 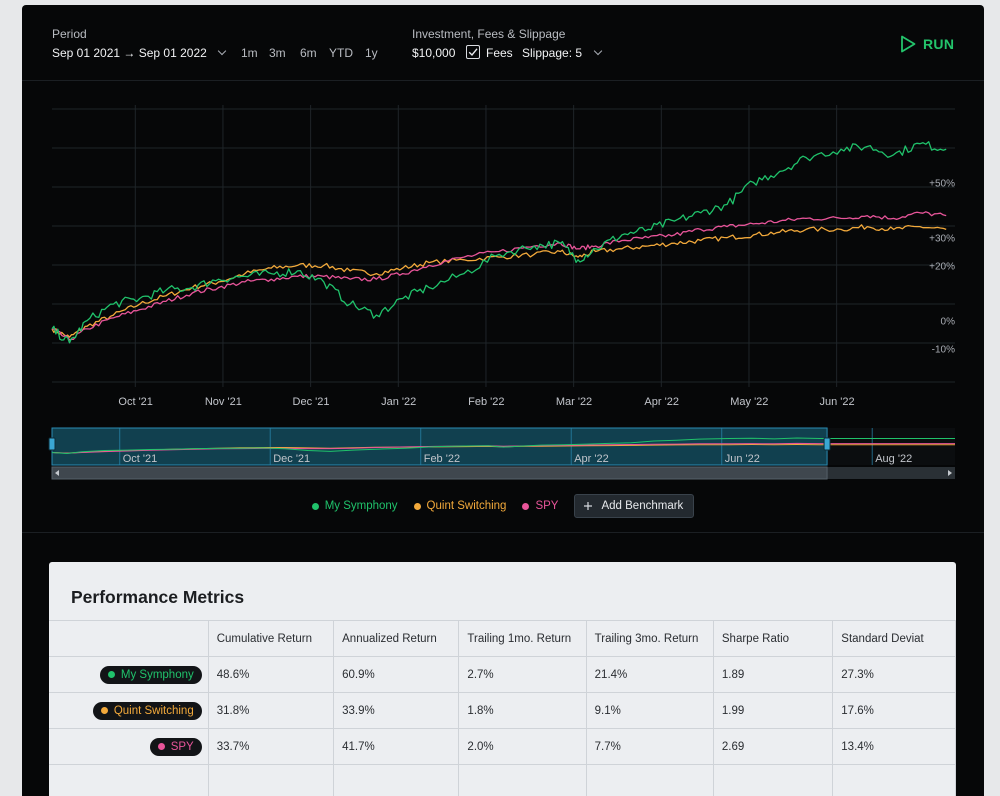 I want to click on series-name: Quint Switching, so click(x=153, y=710).